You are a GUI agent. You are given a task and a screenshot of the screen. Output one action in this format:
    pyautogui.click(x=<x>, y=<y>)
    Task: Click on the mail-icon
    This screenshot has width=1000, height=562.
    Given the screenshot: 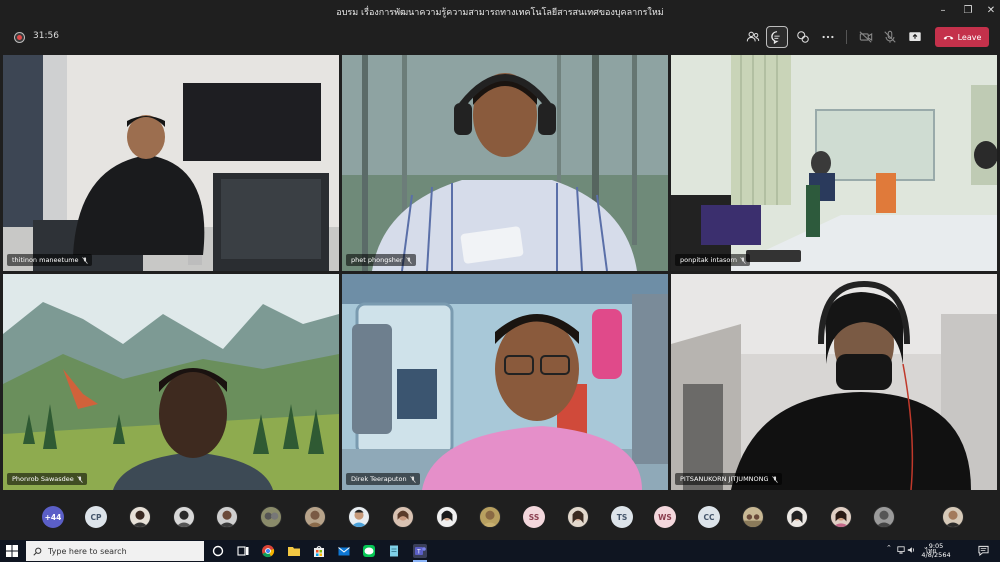 What is the action you would take?
    pyautogui.click(x=344, y=551)
    